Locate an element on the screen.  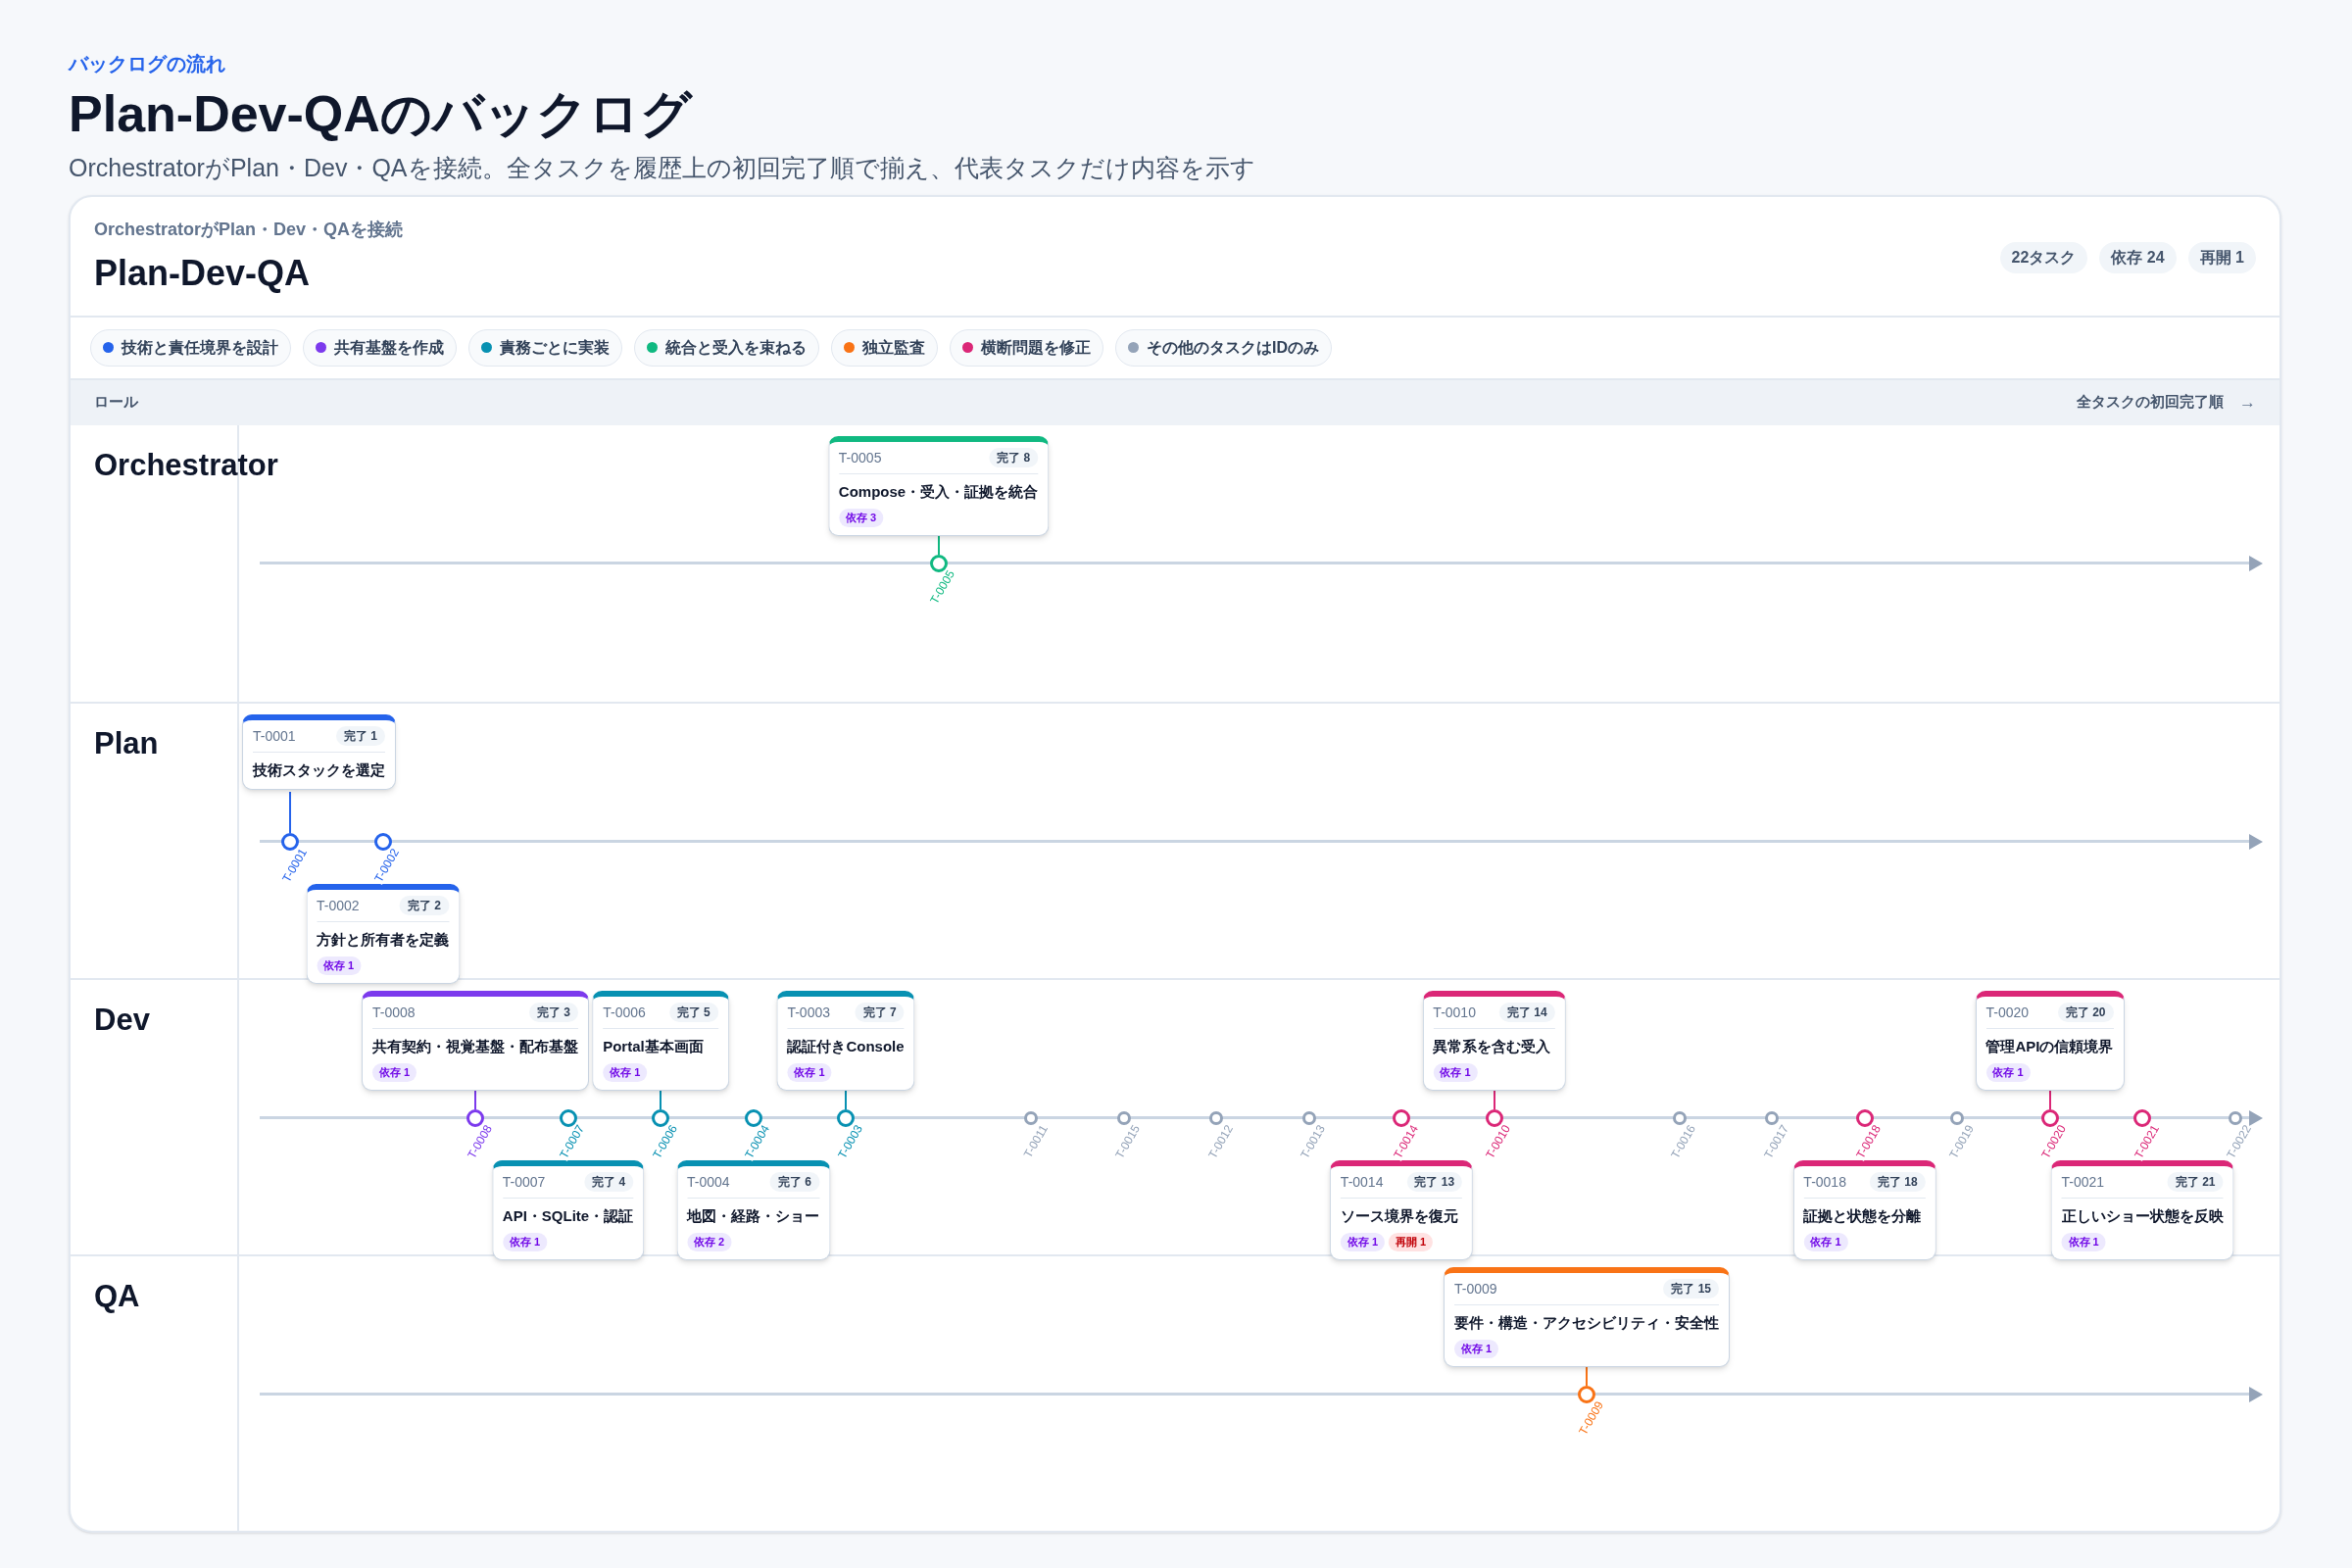
done-badge: 完了 3 is located at coordinates (553, 1012).